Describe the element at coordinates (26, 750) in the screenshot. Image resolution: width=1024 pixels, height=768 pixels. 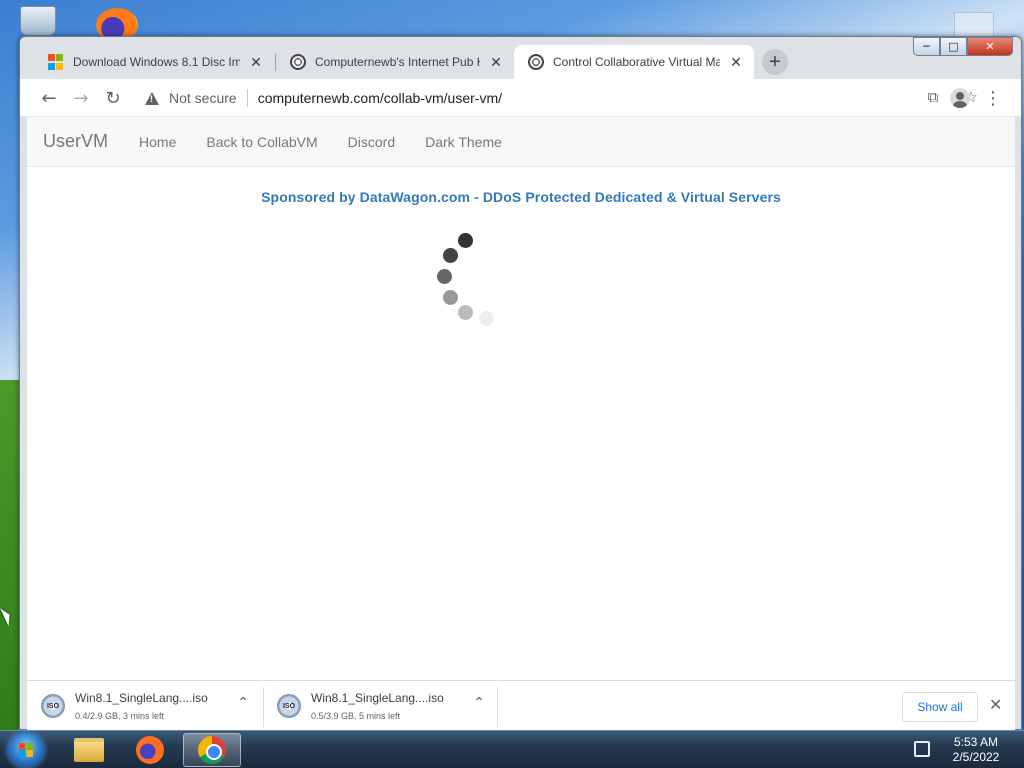
I see `start-button` at that location.